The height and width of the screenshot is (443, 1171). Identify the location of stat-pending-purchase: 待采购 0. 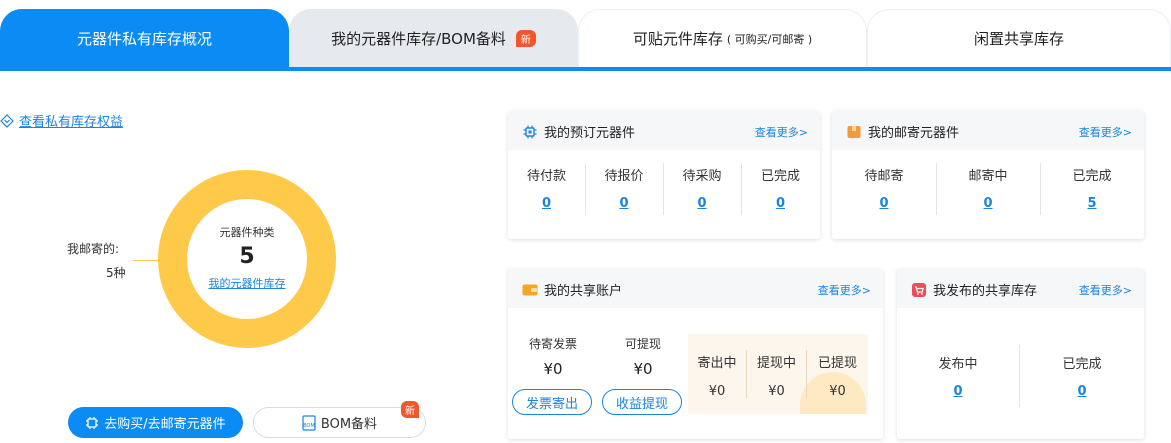
(702, 188).